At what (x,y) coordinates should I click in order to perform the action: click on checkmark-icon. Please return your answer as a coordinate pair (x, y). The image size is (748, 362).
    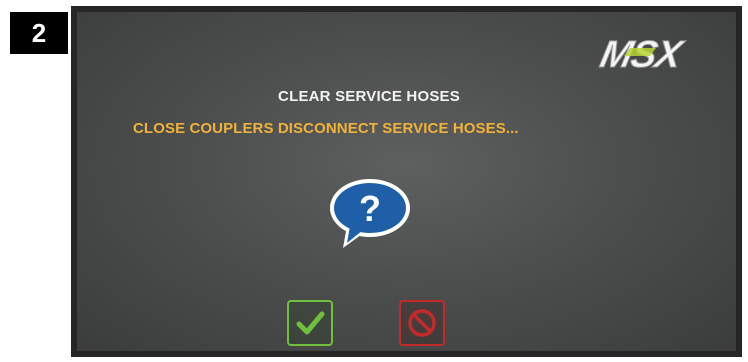
    Looking at the image, I should click on (310, 323).